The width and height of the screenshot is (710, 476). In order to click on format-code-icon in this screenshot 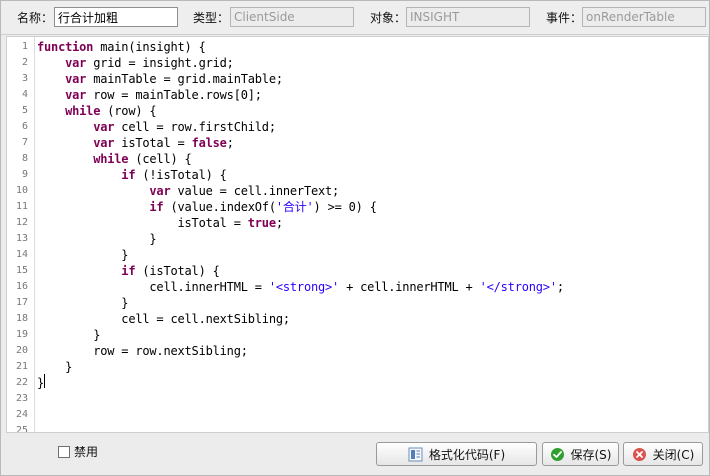, I will do `click(415, 454)`.